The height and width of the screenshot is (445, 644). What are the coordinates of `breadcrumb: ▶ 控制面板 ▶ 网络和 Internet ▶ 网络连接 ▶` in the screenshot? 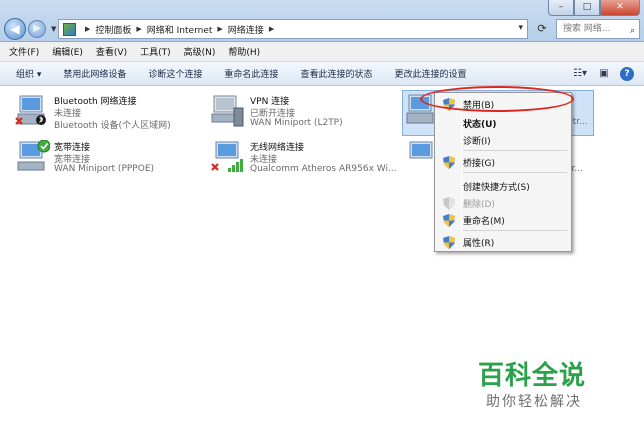 It's located at (179, 29).